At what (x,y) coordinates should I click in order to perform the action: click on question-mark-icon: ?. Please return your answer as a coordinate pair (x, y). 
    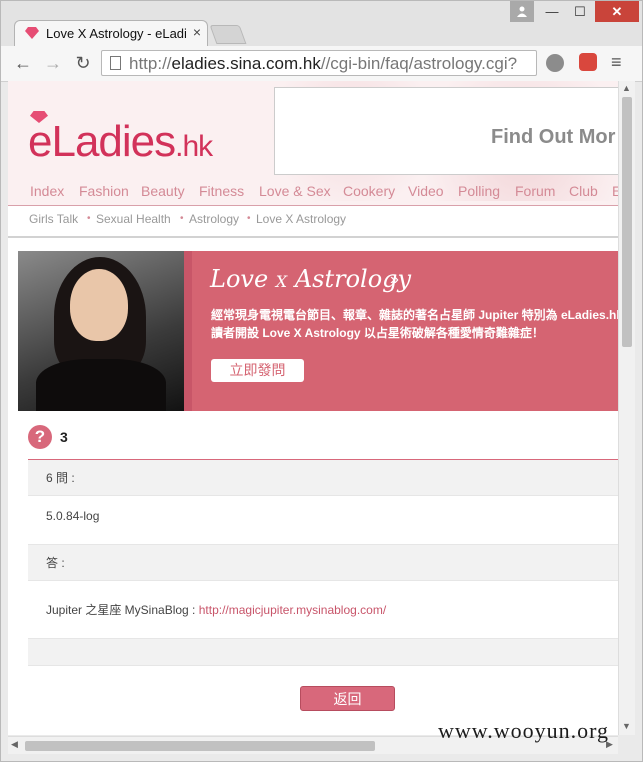
    Looking at the image, I should click on (40, 437).